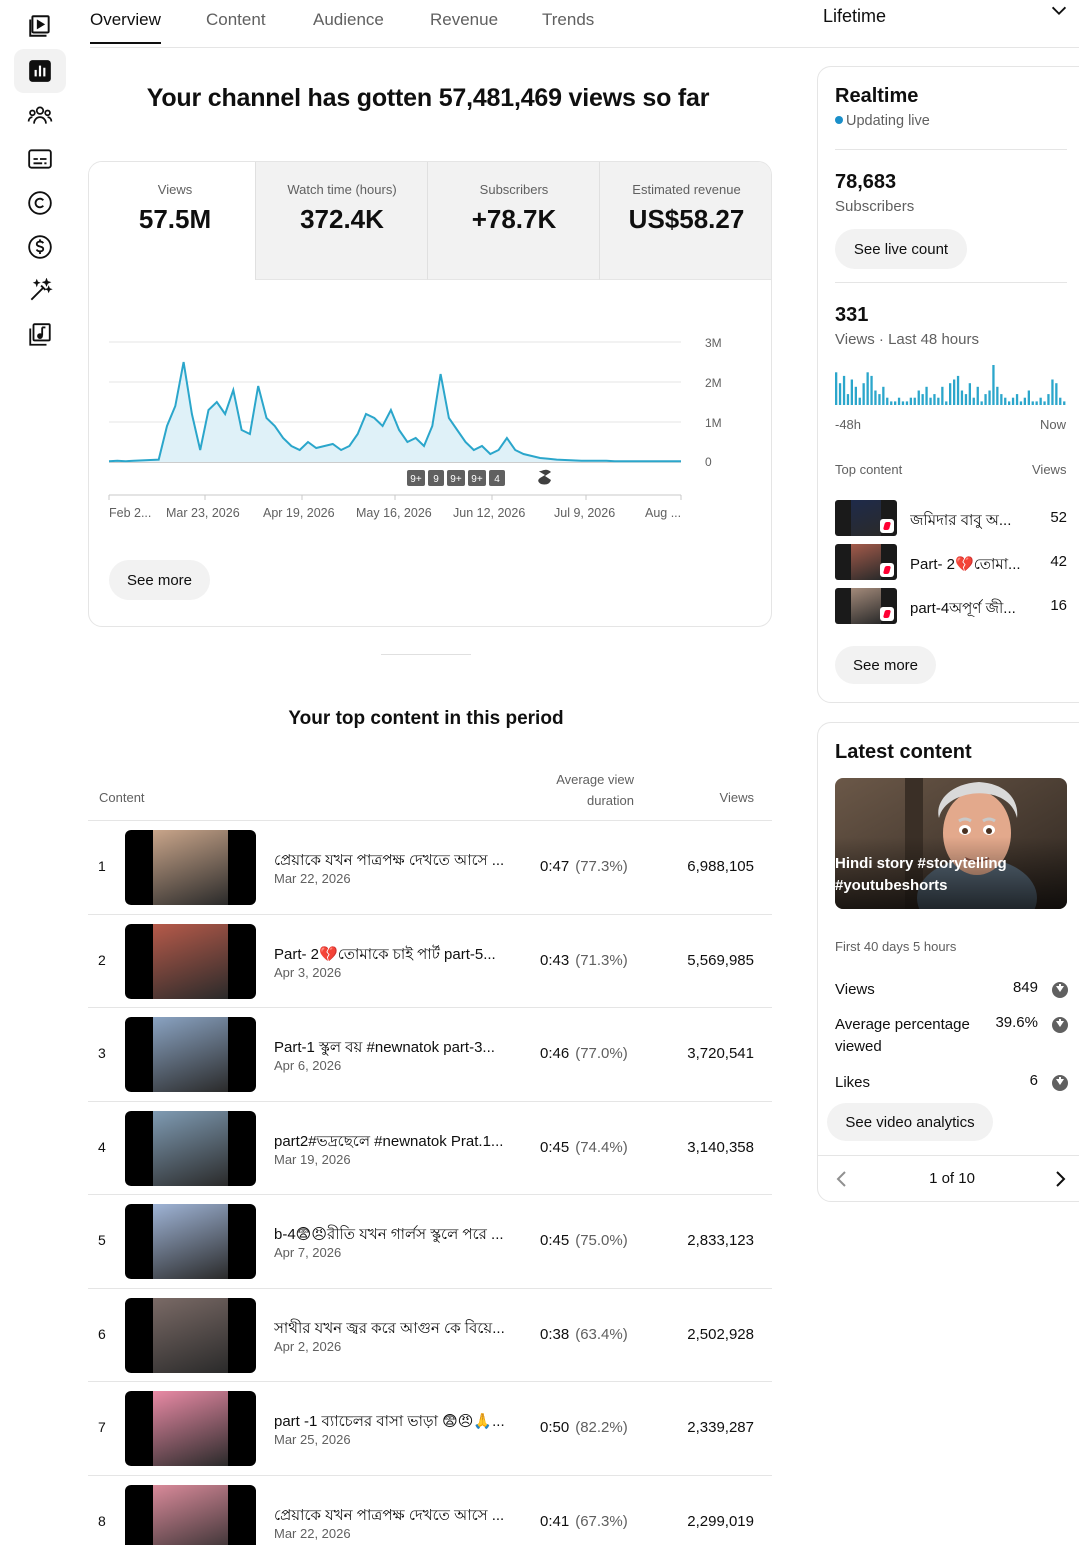 This screenshot has height=1545, width=1079. What do you see at coordinates (951, 385) in the screenshot?
I see `realtime-bar-chart` at bounding box center [951, 385].